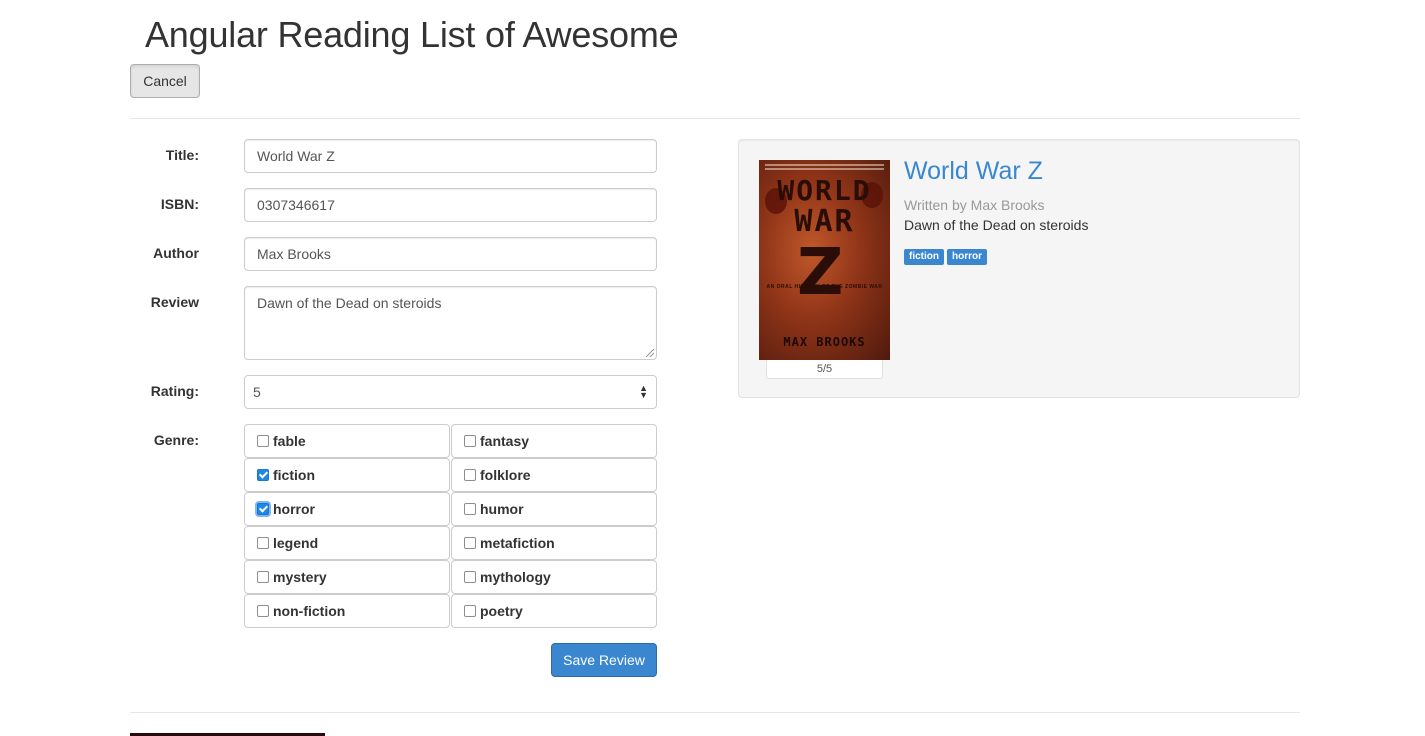  What do you see at coordinates (450, 323) in the screenshot?
I see `review-textarea: Dawn of the Dead on steroids` at bounding box center [450, 323].